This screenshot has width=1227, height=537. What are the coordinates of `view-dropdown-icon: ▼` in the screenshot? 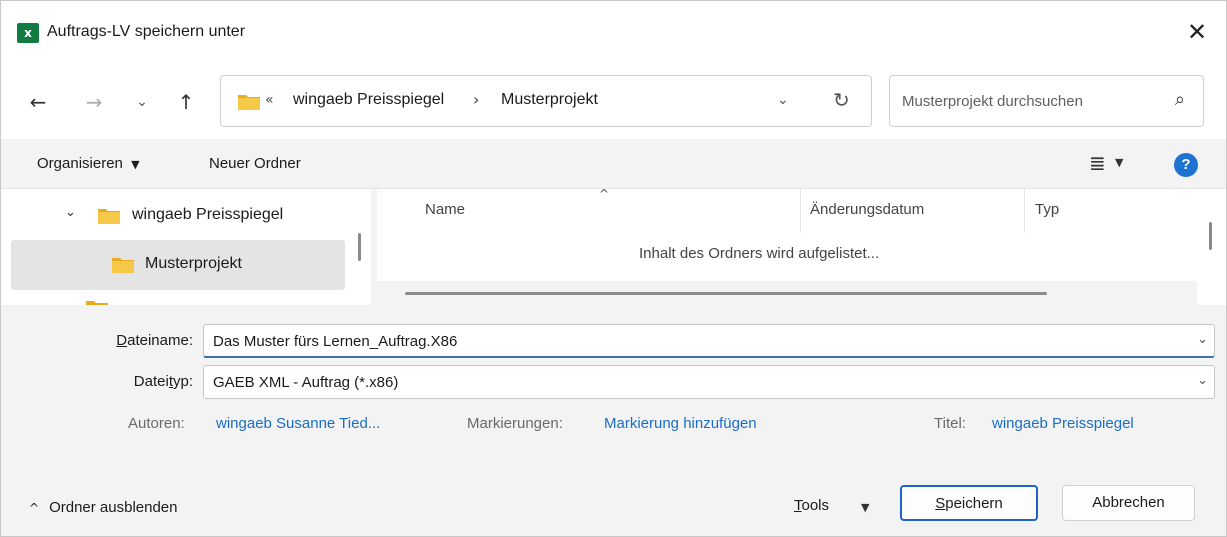 It's located at (1119, 162).